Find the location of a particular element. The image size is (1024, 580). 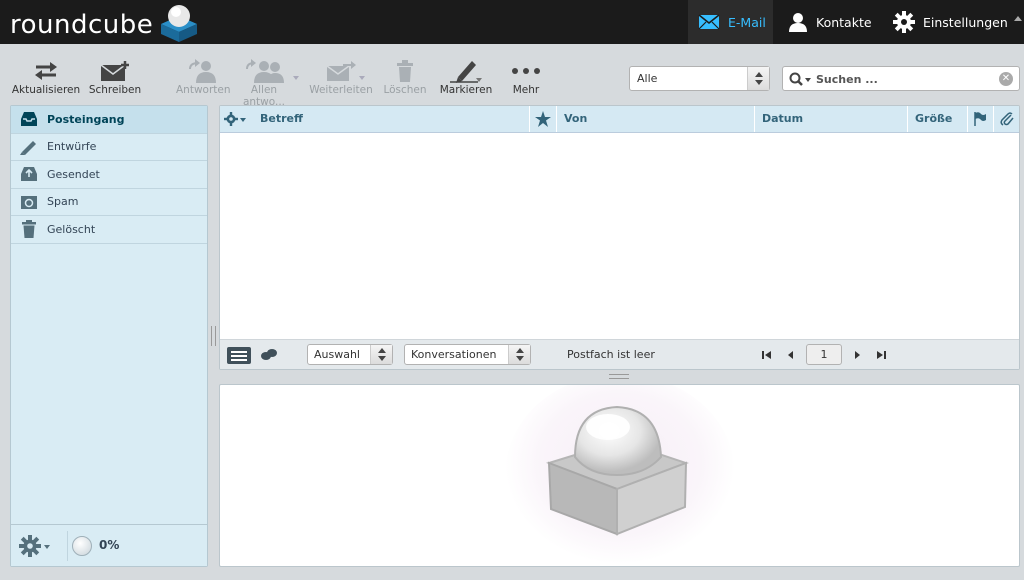

search-clear-icon: ✕ is located at coordinates (1006, 79).